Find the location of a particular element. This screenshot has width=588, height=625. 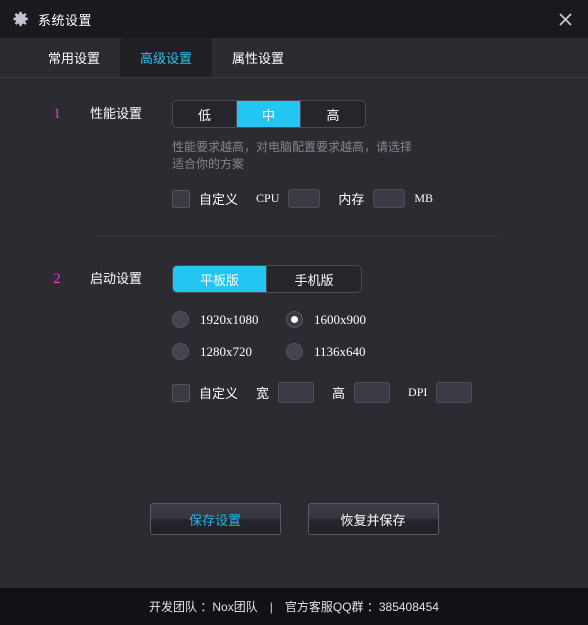

cpu-field-label: CPU is located at coordinates (268, 198).